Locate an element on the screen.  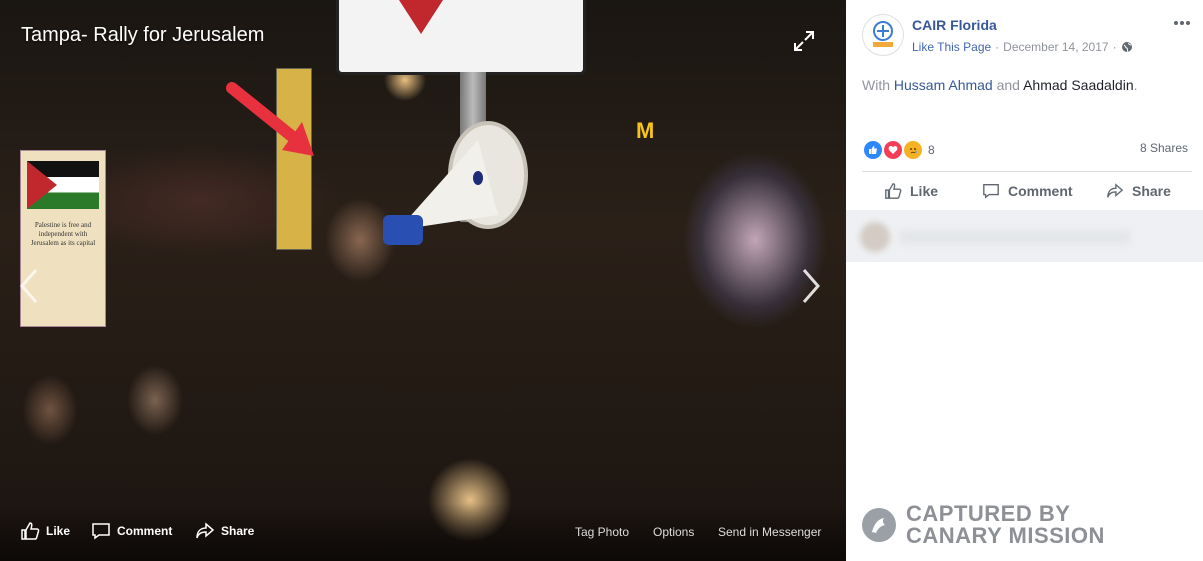
photo-like-label: Like is located at coordinates (58, 531).